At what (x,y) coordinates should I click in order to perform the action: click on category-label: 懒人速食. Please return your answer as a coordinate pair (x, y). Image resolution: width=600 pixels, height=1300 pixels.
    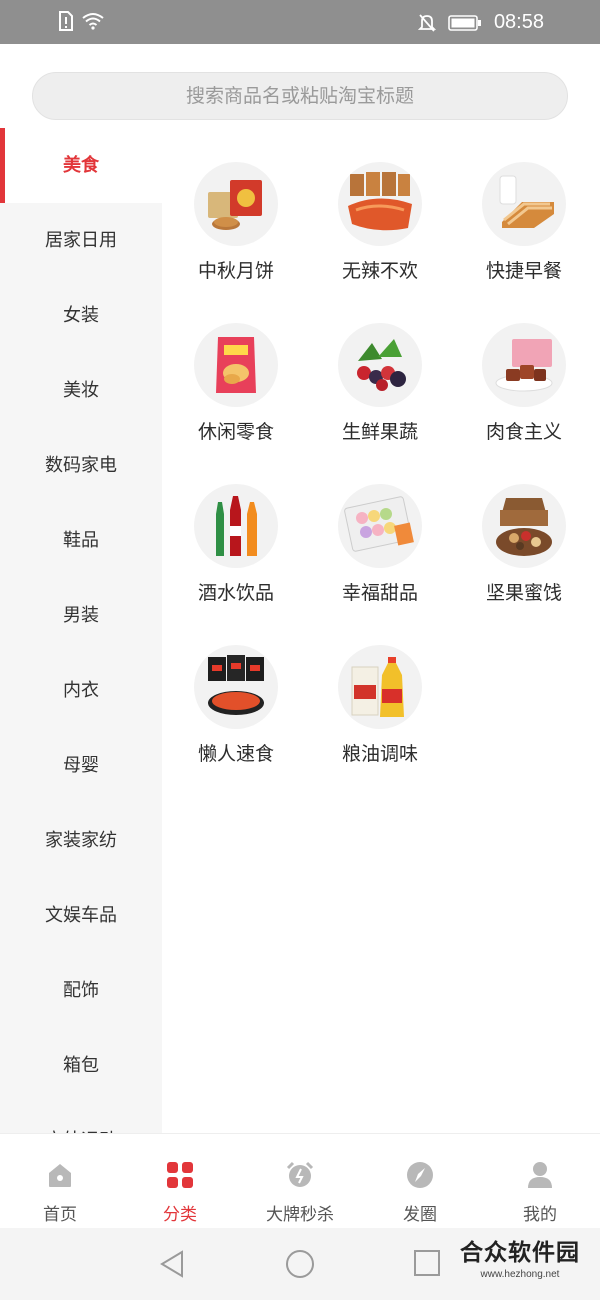
    Looking at the image, I should click on (235, 754).